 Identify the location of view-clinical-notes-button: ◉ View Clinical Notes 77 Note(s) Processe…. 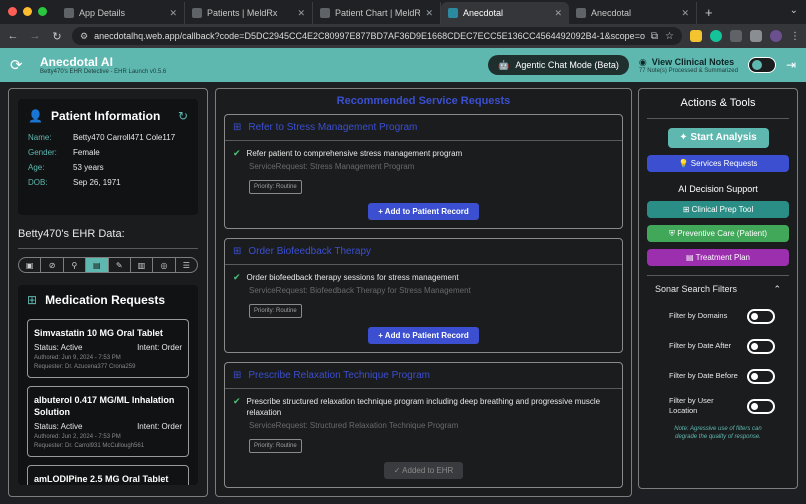
(688, 65).